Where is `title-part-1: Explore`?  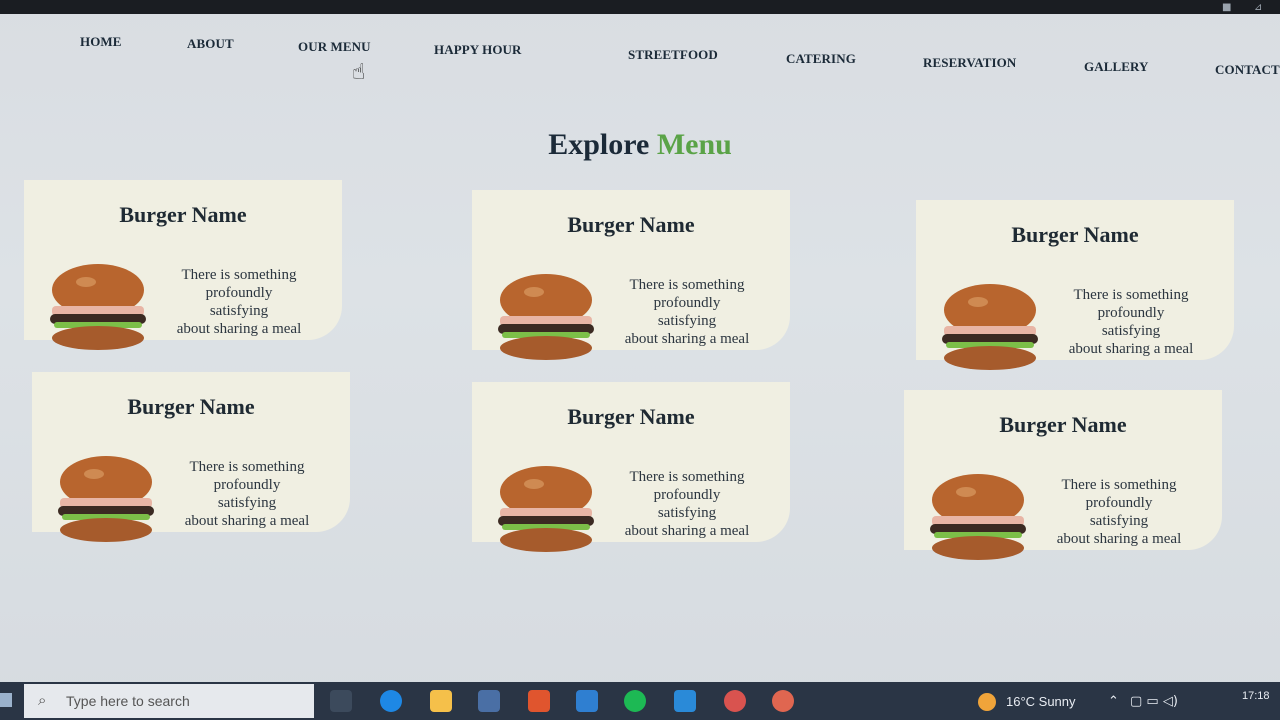 title-part-1: Explore is located at coordinates (599, 144).